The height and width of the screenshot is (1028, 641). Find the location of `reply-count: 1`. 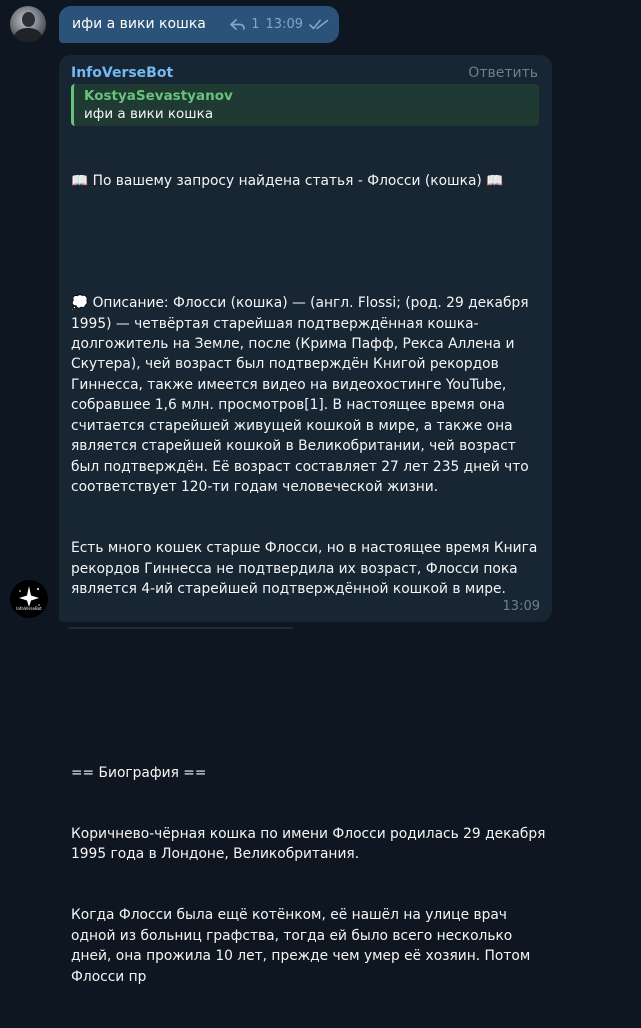

reply-count: 1 is located at coordinates (255, 24).